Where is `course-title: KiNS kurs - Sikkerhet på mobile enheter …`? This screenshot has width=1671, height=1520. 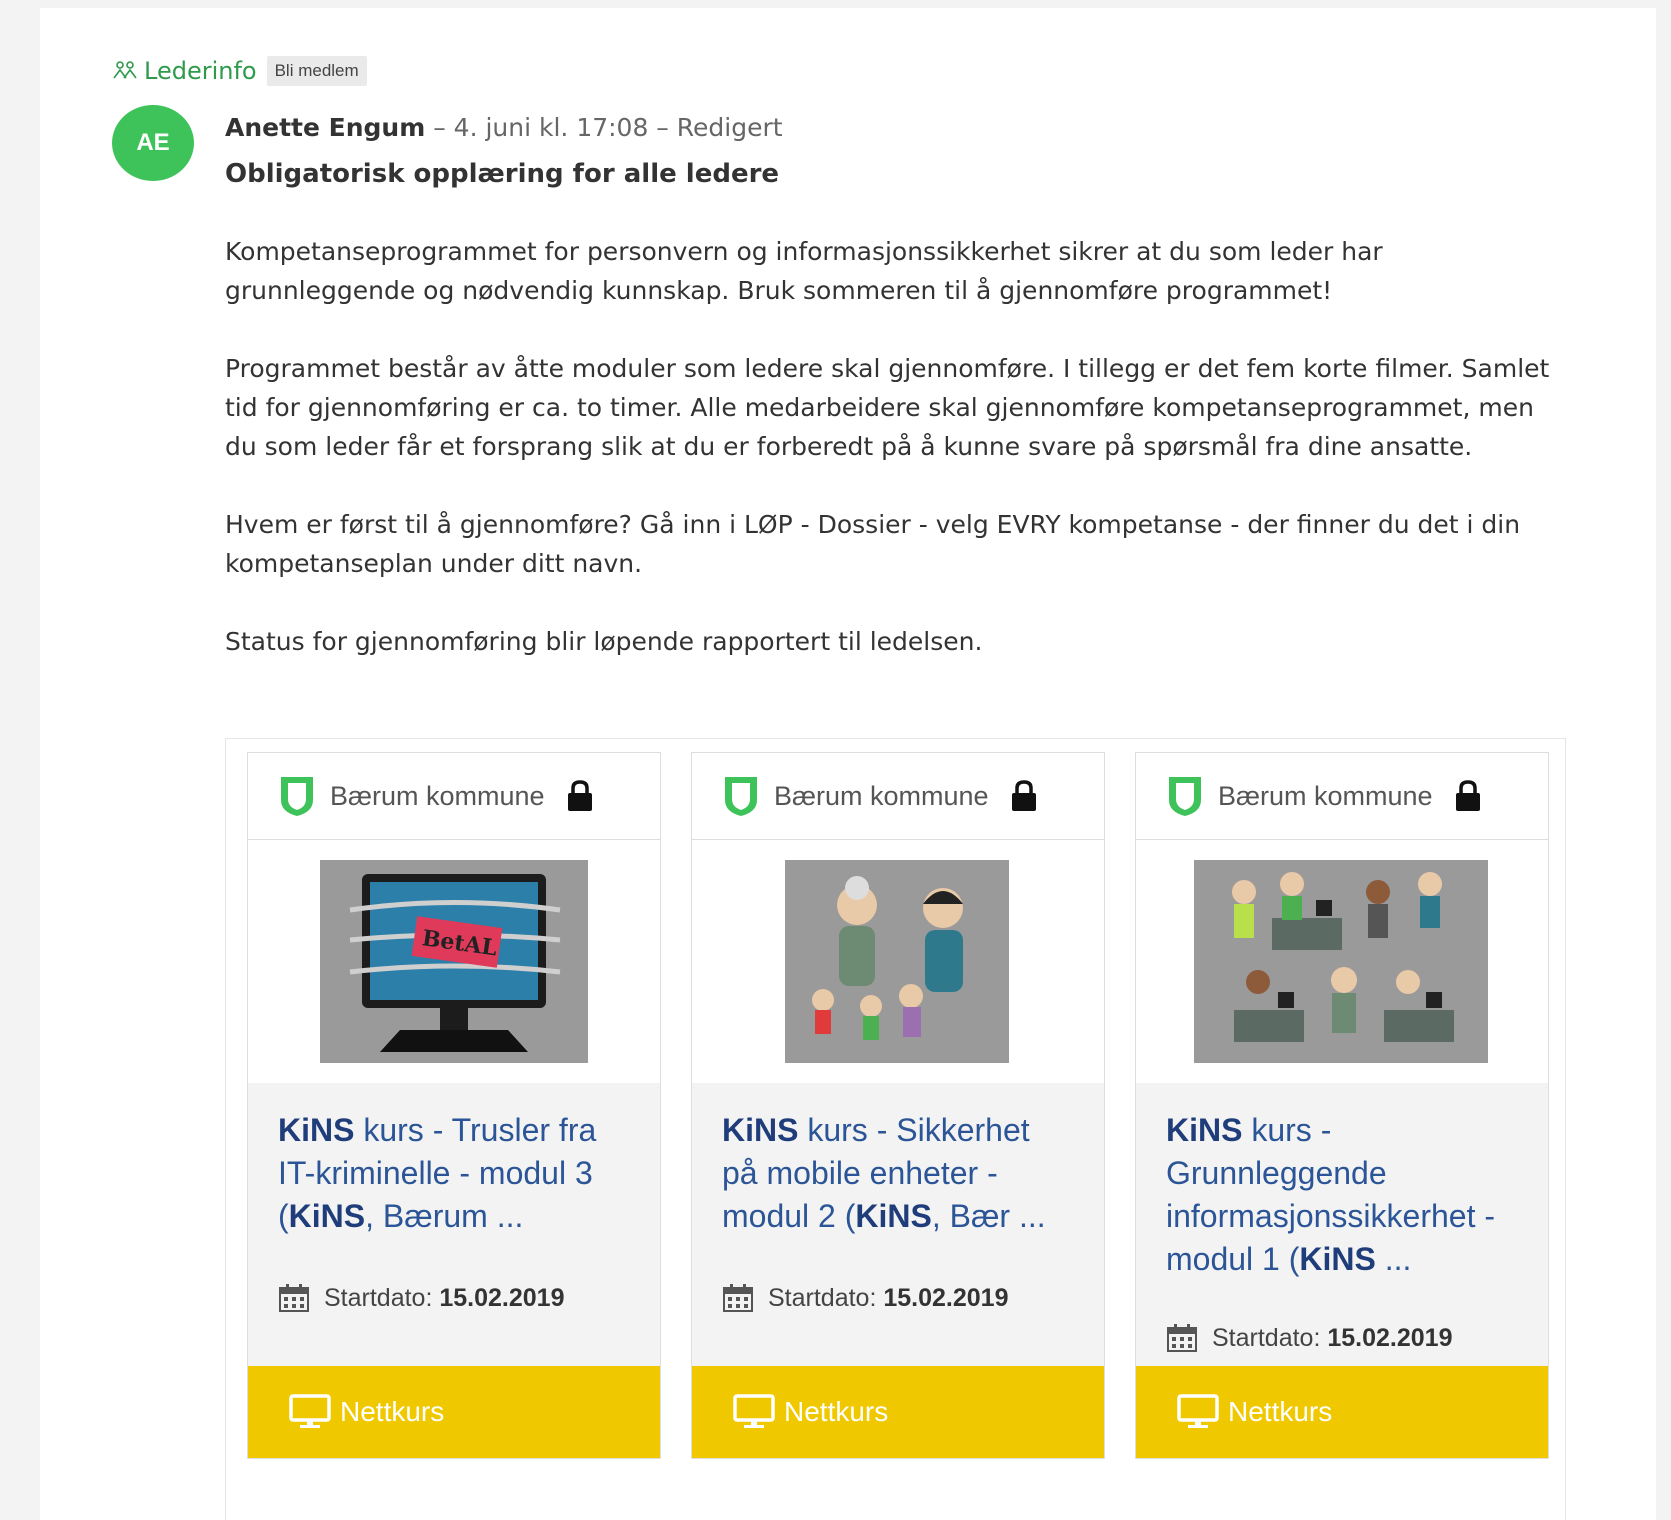 course-title: KiNS kurs - Sikkerhet på mobile enheter … is located at coordinates (898, 1183).